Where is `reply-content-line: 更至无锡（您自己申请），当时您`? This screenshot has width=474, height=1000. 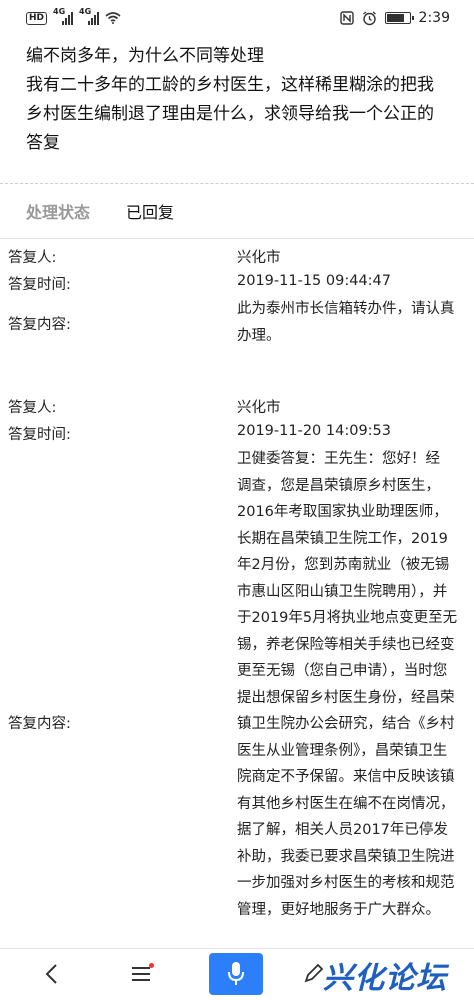
reply-content-line: 更至无锡（您自己申请），当时您 is located at coordinates (342, 671).